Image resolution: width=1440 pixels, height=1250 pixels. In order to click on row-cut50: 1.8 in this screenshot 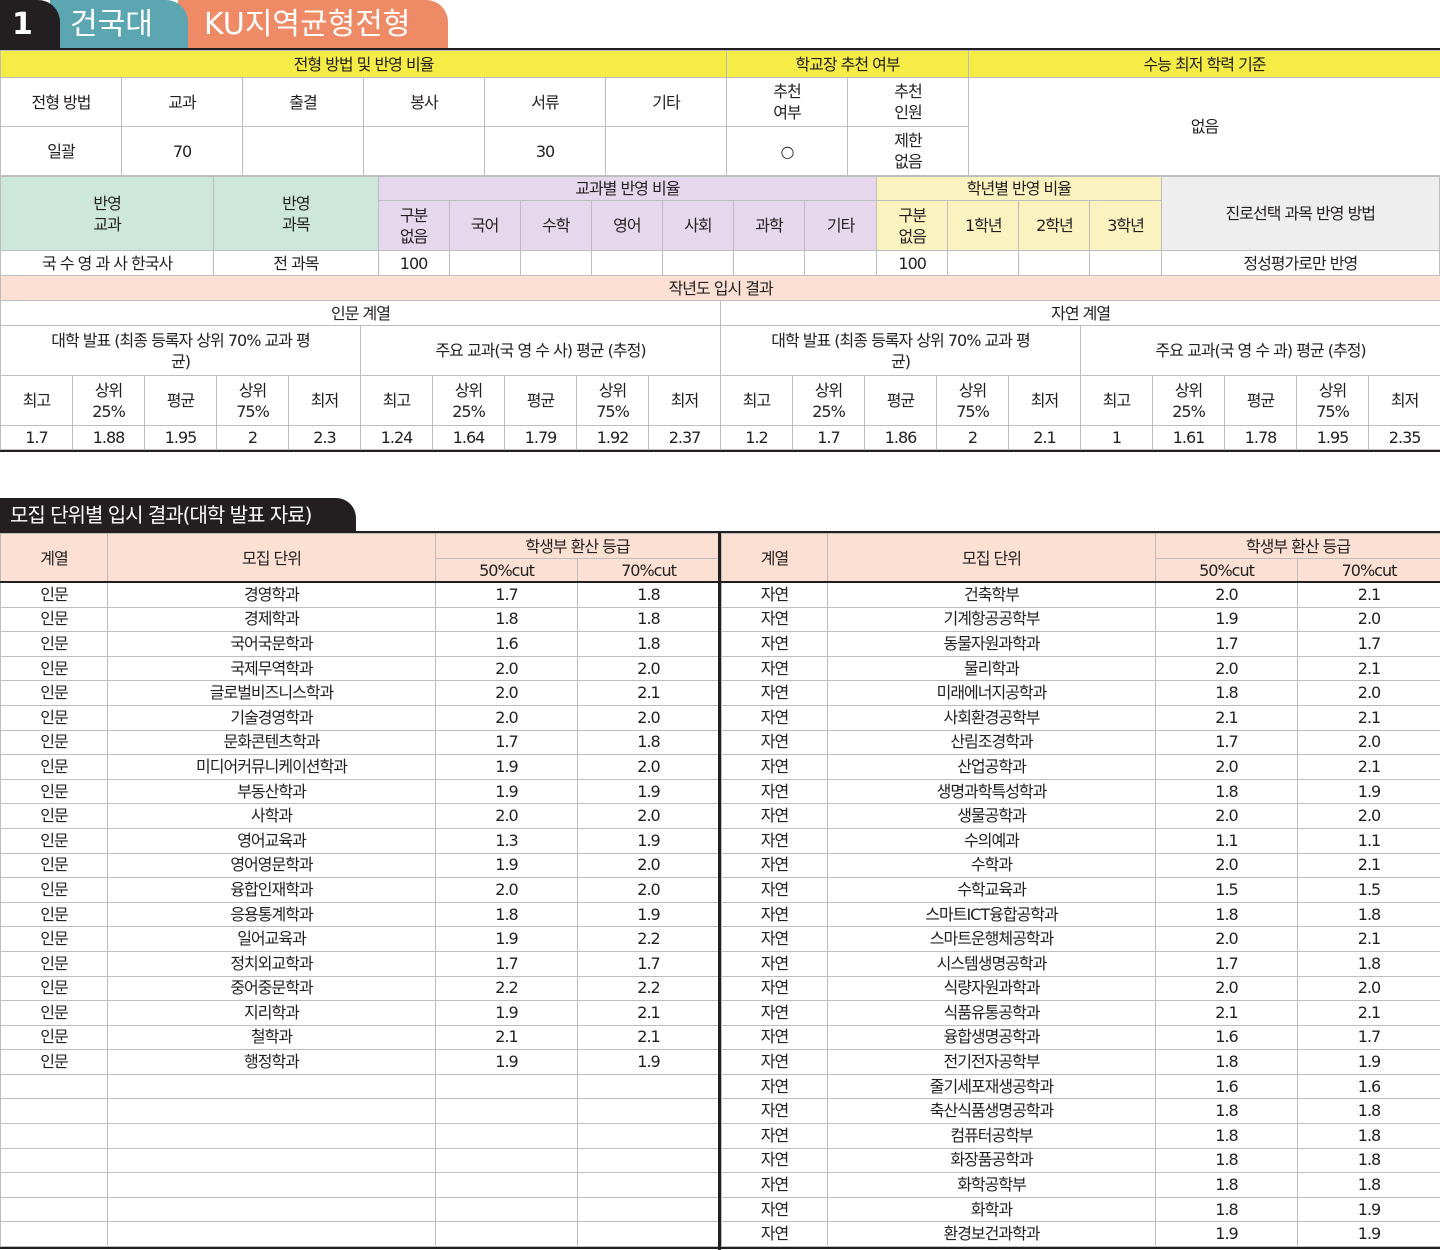, I will do `click(506, 619)`.